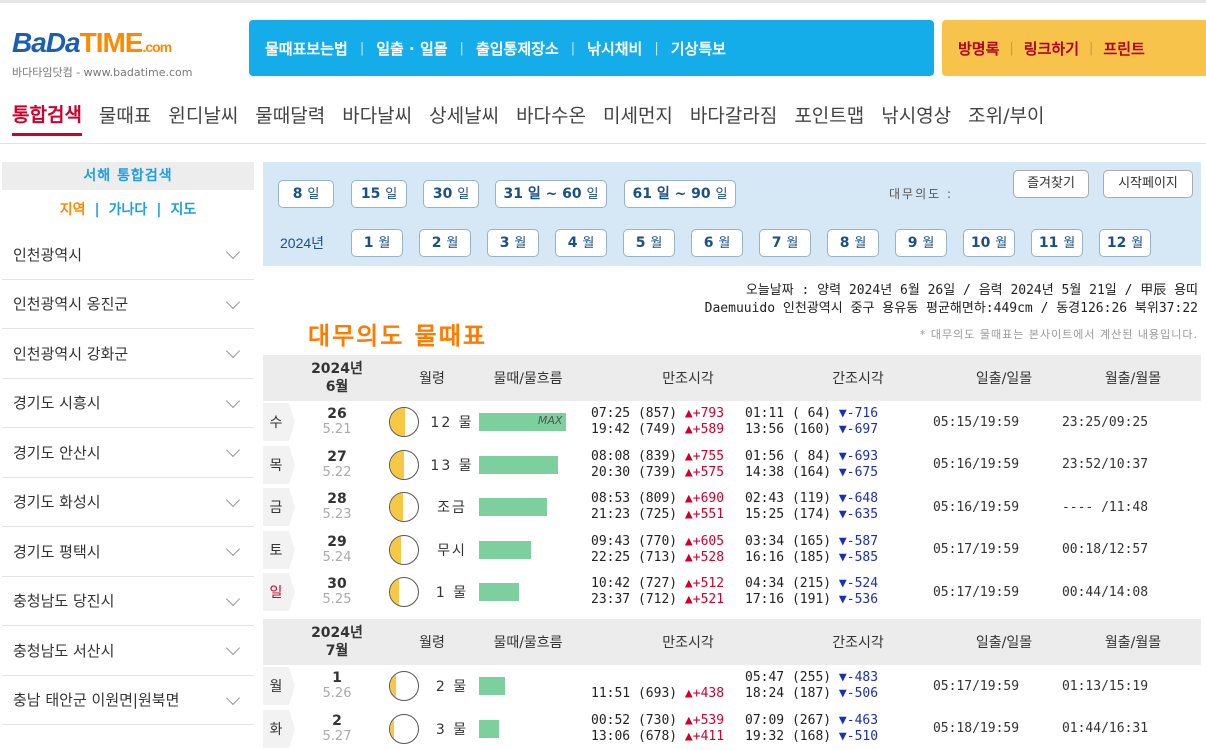 The image size is (1206, 750). Describe the element at coordinates (785, 243) in the screenshot. I see `month-button: 7 월` at that location.